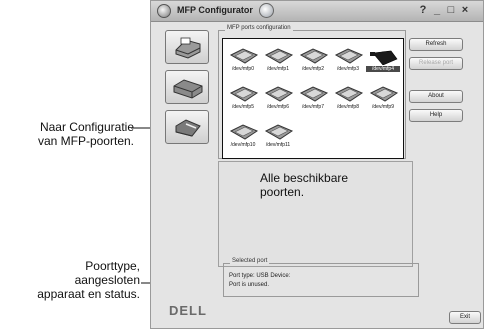 The image size is (484, 329). Describe the element at coordinates (243, 145) in the screenshot. I see `port-label: /dev/mfp10` at that location.